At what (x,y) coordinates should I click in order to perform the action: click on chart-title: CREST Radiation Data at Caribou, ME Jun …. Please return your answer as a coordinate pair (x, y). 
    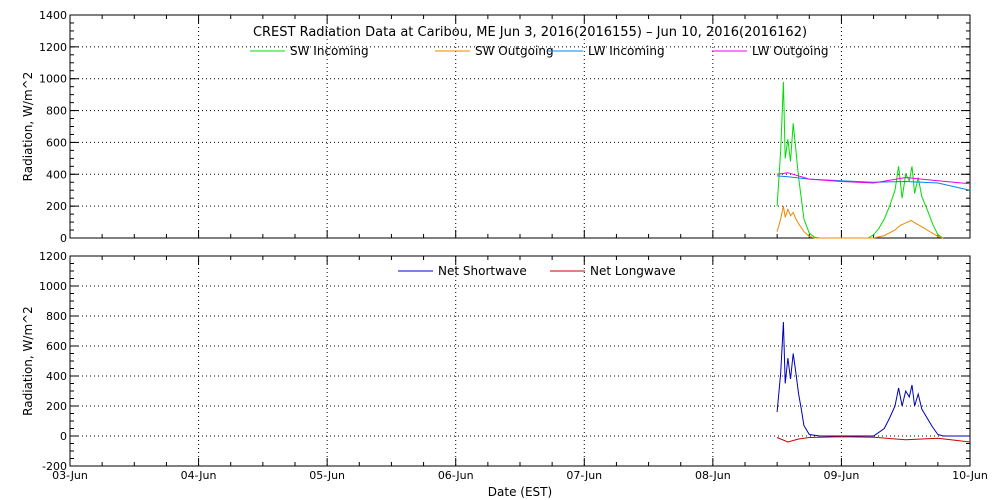
    Looking at the image, I should click on (530, 32).